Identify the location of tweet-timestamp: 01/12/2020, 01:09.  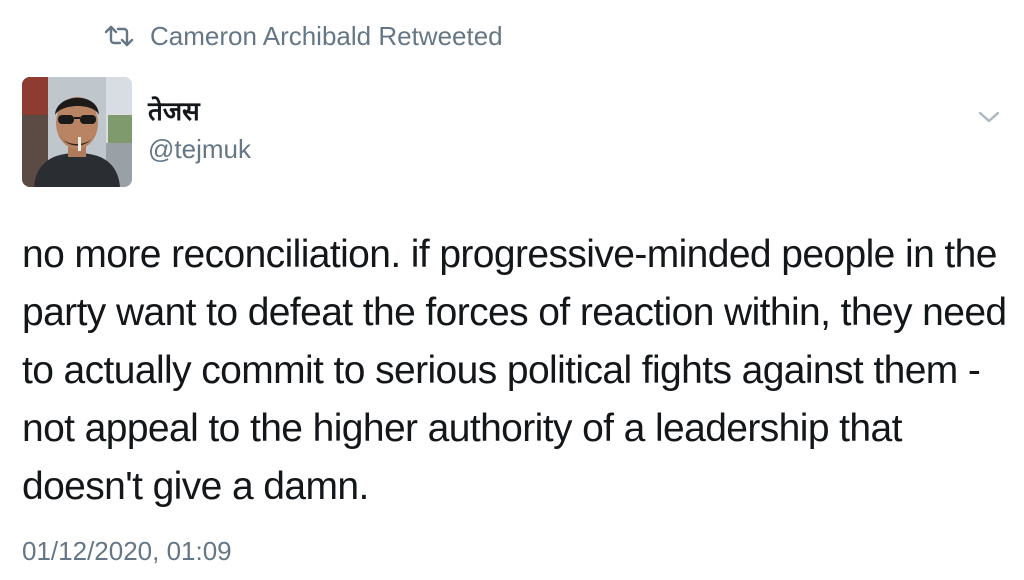
(127, 551).